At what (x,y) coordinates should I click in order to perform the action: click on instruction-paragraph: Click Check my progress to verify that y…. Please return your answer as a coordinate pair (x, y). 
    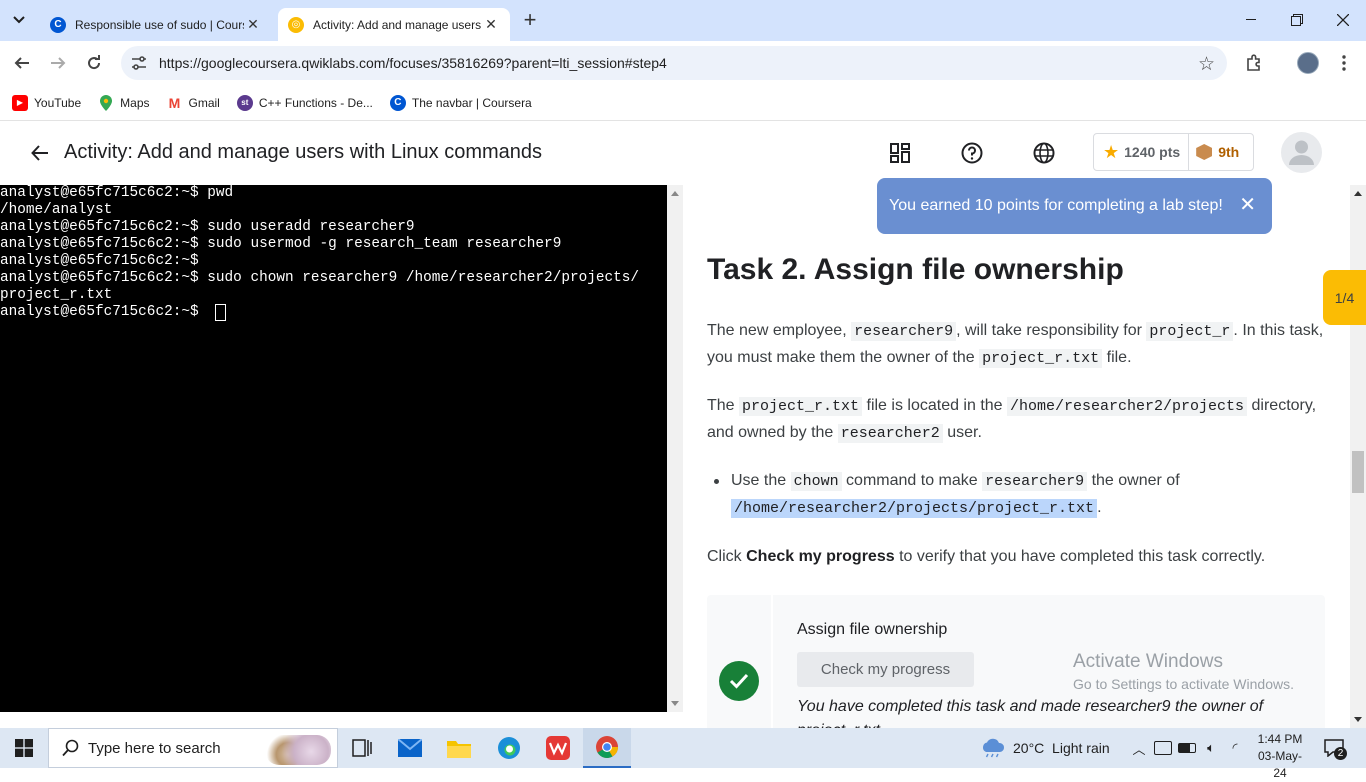
    Looking at the image, I should click on (986, 556).